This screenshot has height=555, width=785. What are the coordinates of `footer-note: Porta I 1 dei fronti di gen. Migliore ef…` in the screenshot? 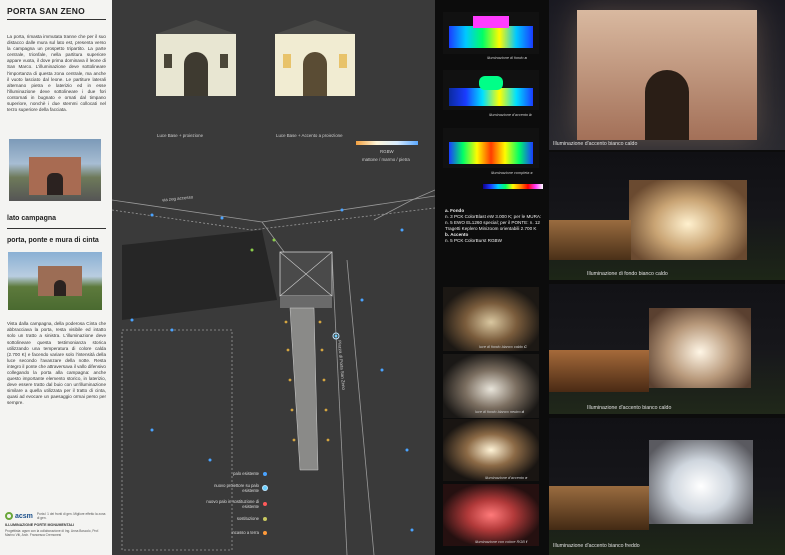 It's located at (71, 516).